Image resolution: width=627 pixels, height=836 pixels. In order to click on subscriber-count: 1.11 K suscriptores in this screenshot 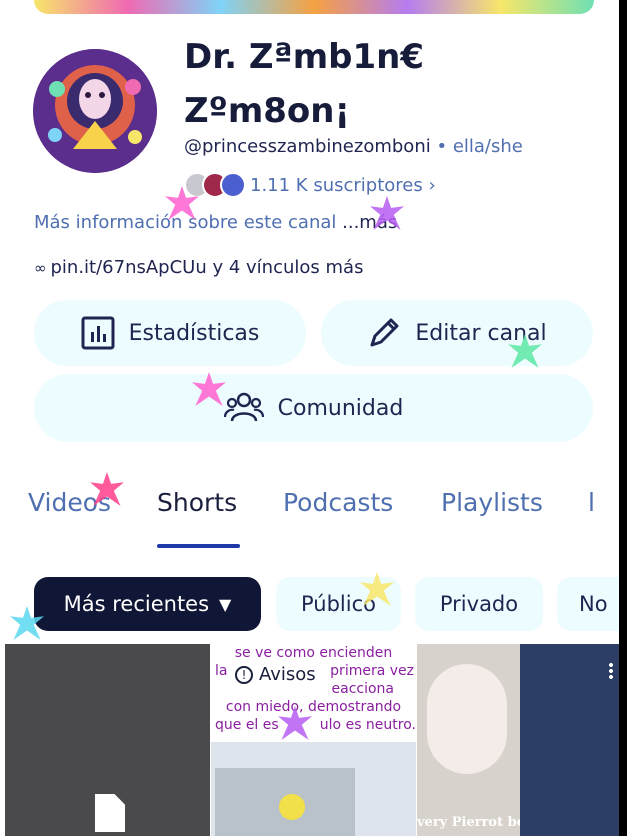, I will do `click(336, 185)`.